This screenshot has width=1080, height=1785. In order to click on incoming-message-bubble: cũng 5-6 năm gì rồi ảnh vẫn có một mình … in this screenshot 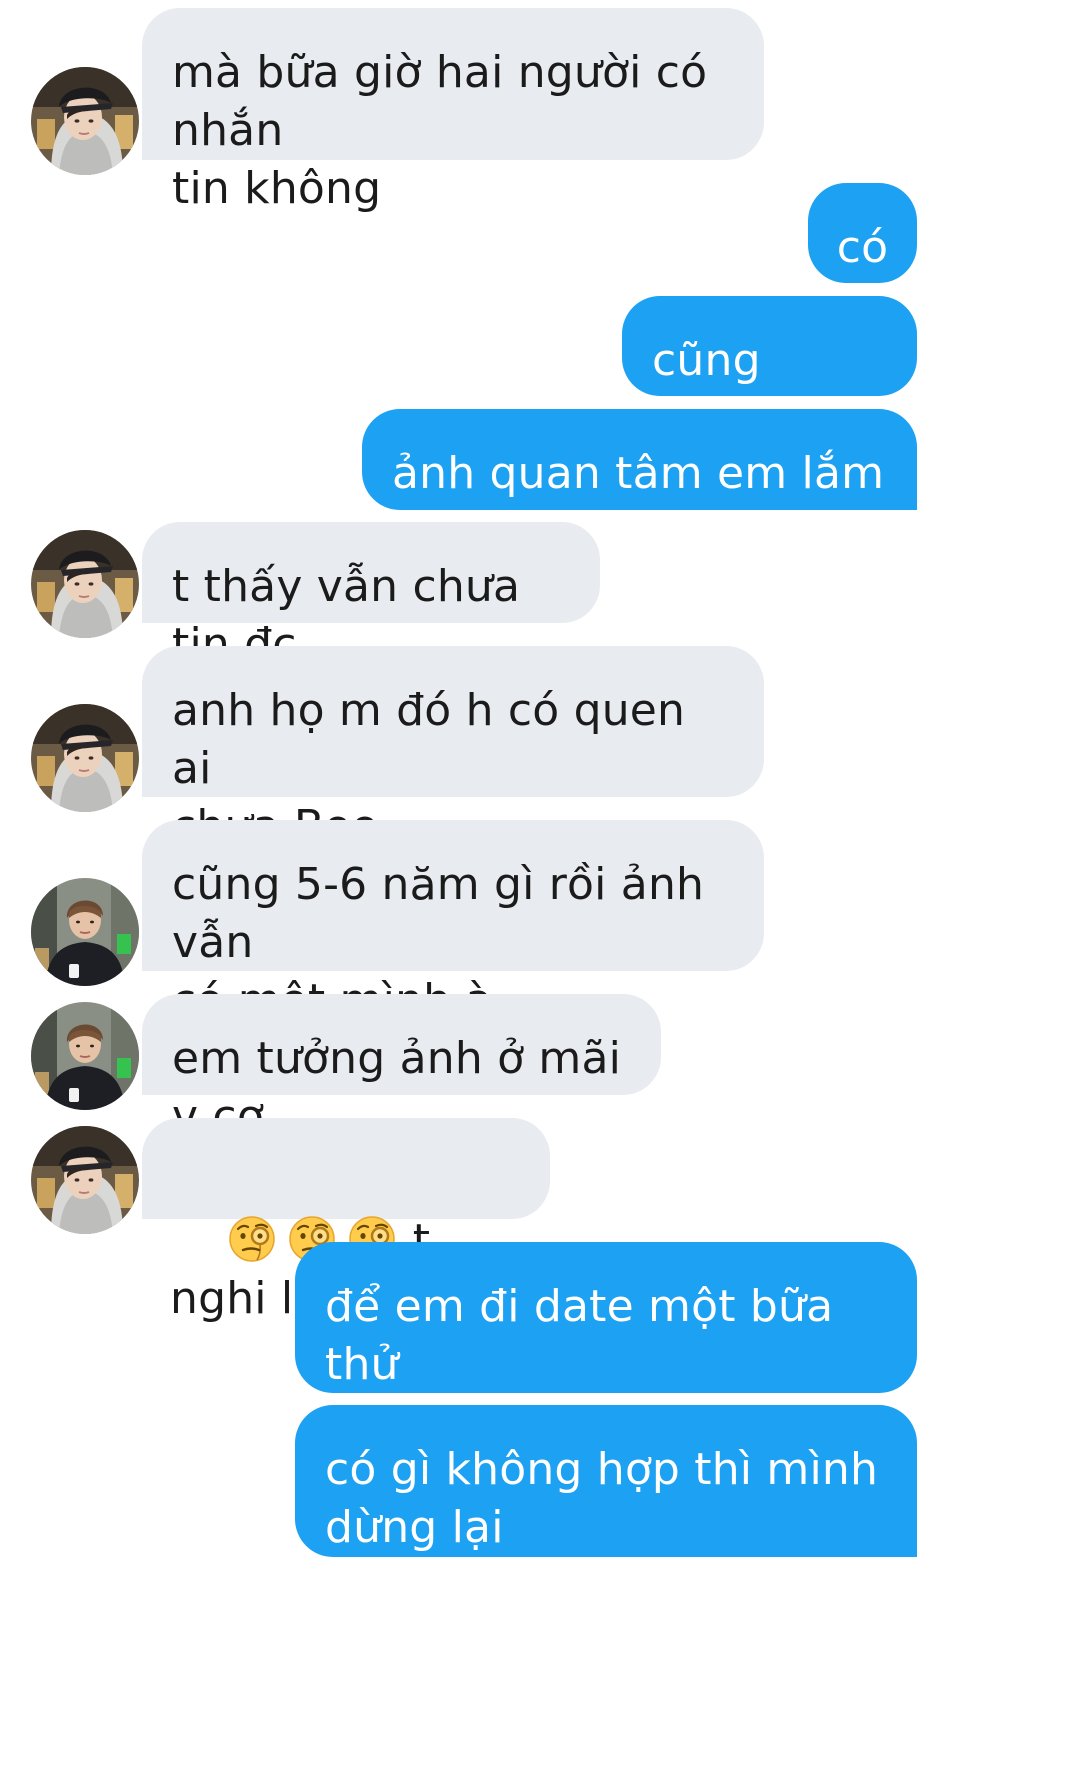, I will do `click(453, 923)`.